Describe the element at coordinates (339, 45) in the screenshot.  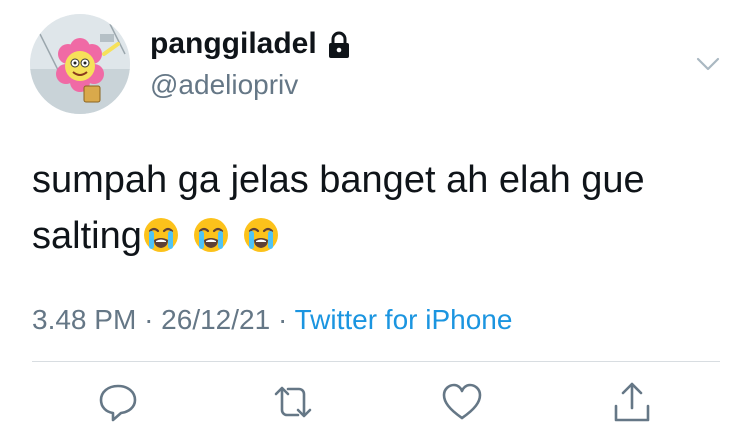
I see `lock-icon` at that location.